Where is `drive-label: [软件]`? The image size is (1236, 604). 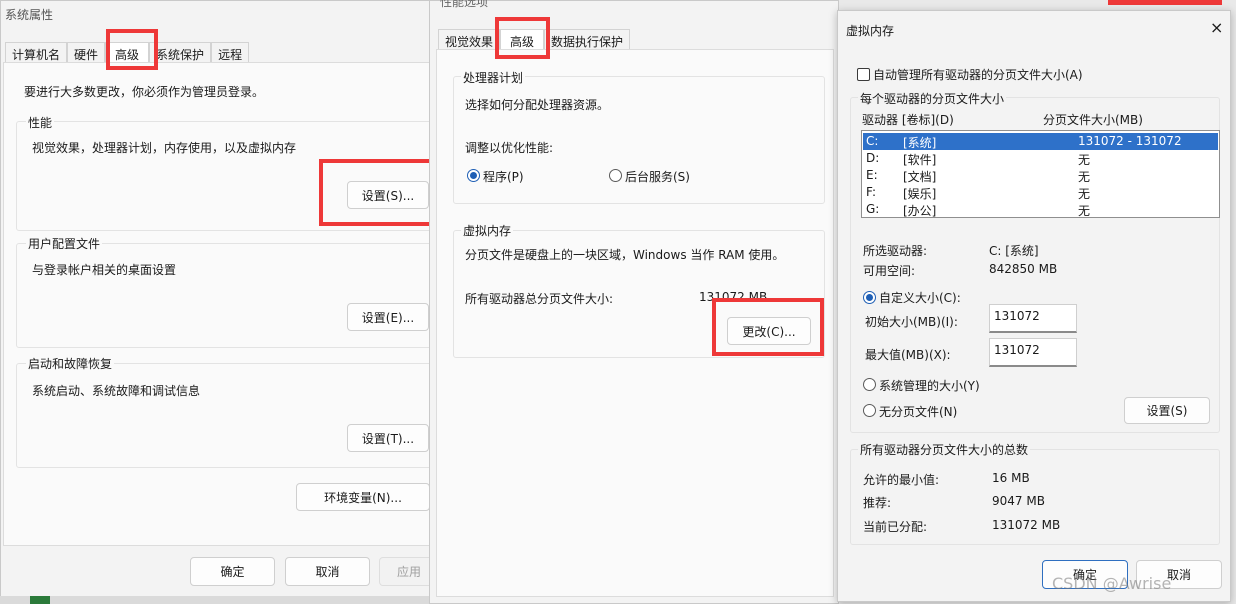 drive-label: [软件] is located at coordinates (920, 160).